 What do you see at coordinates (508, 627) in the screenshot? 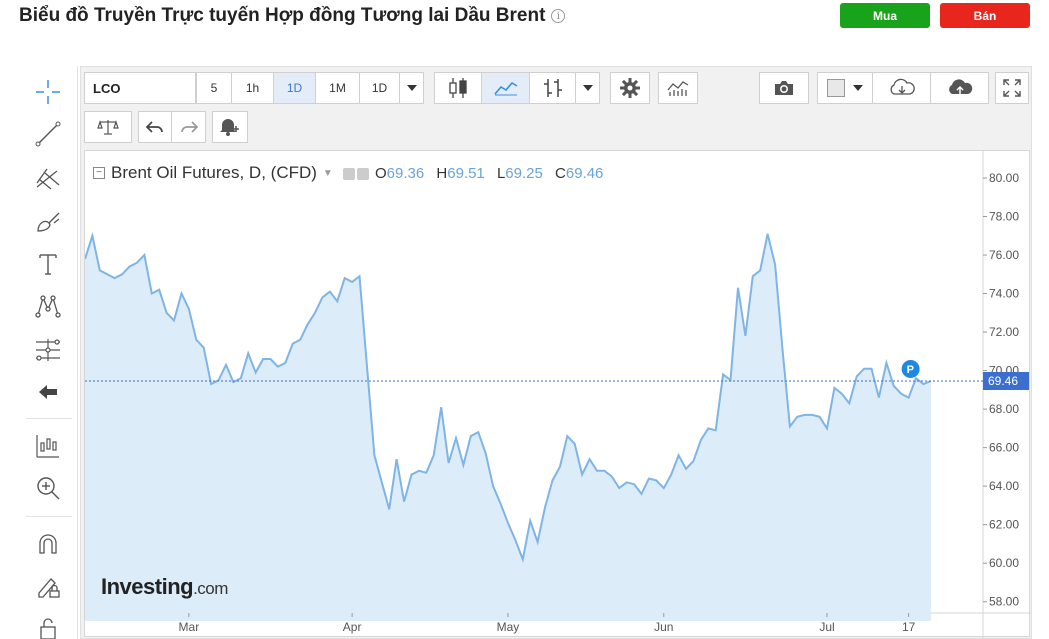
I see `x-tick-label: May` at bounding box center [508, 627].